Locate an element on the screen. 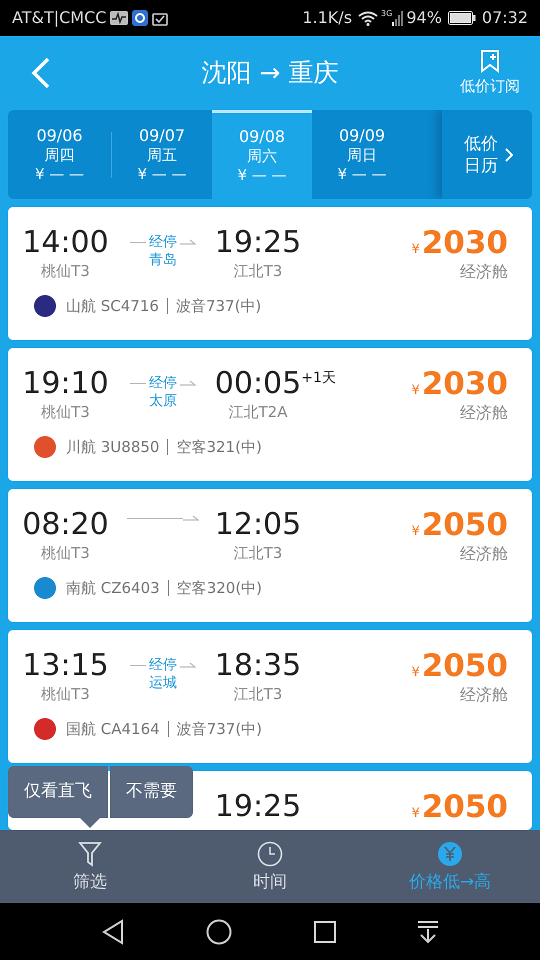  next-day-label: +1天 is located at coordinates (318, 378).